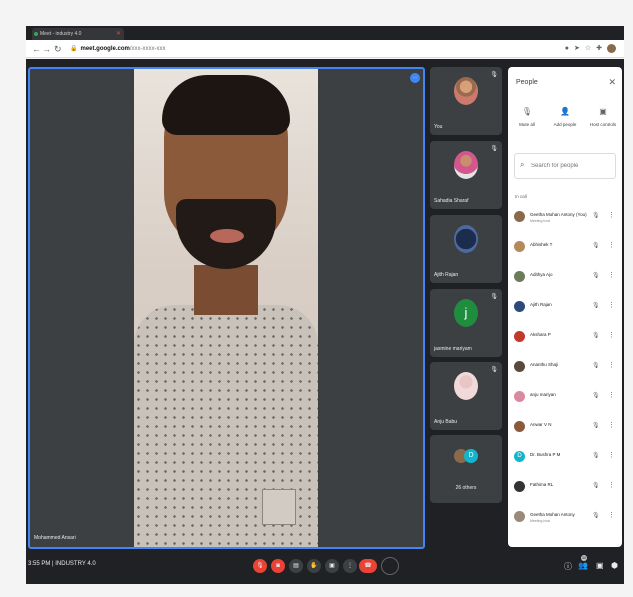 This screenshot has height=597, width=633. Describe the element at coordinates (453, 349) in the screenshot. I see `participant-name: jasmine mariyam` at that location.